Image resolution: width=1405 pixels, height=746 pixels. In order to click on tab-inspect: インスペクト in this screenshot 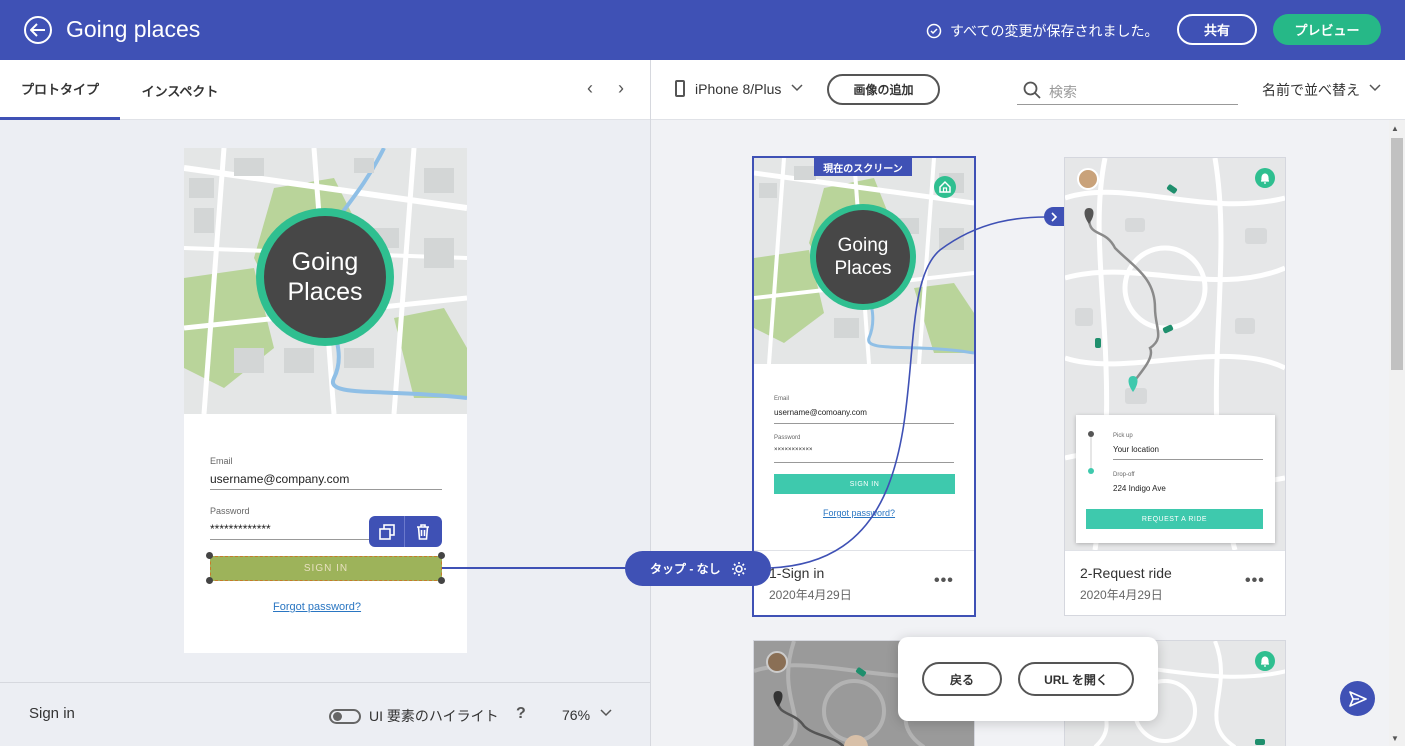, I will do `click(180, 90)`.